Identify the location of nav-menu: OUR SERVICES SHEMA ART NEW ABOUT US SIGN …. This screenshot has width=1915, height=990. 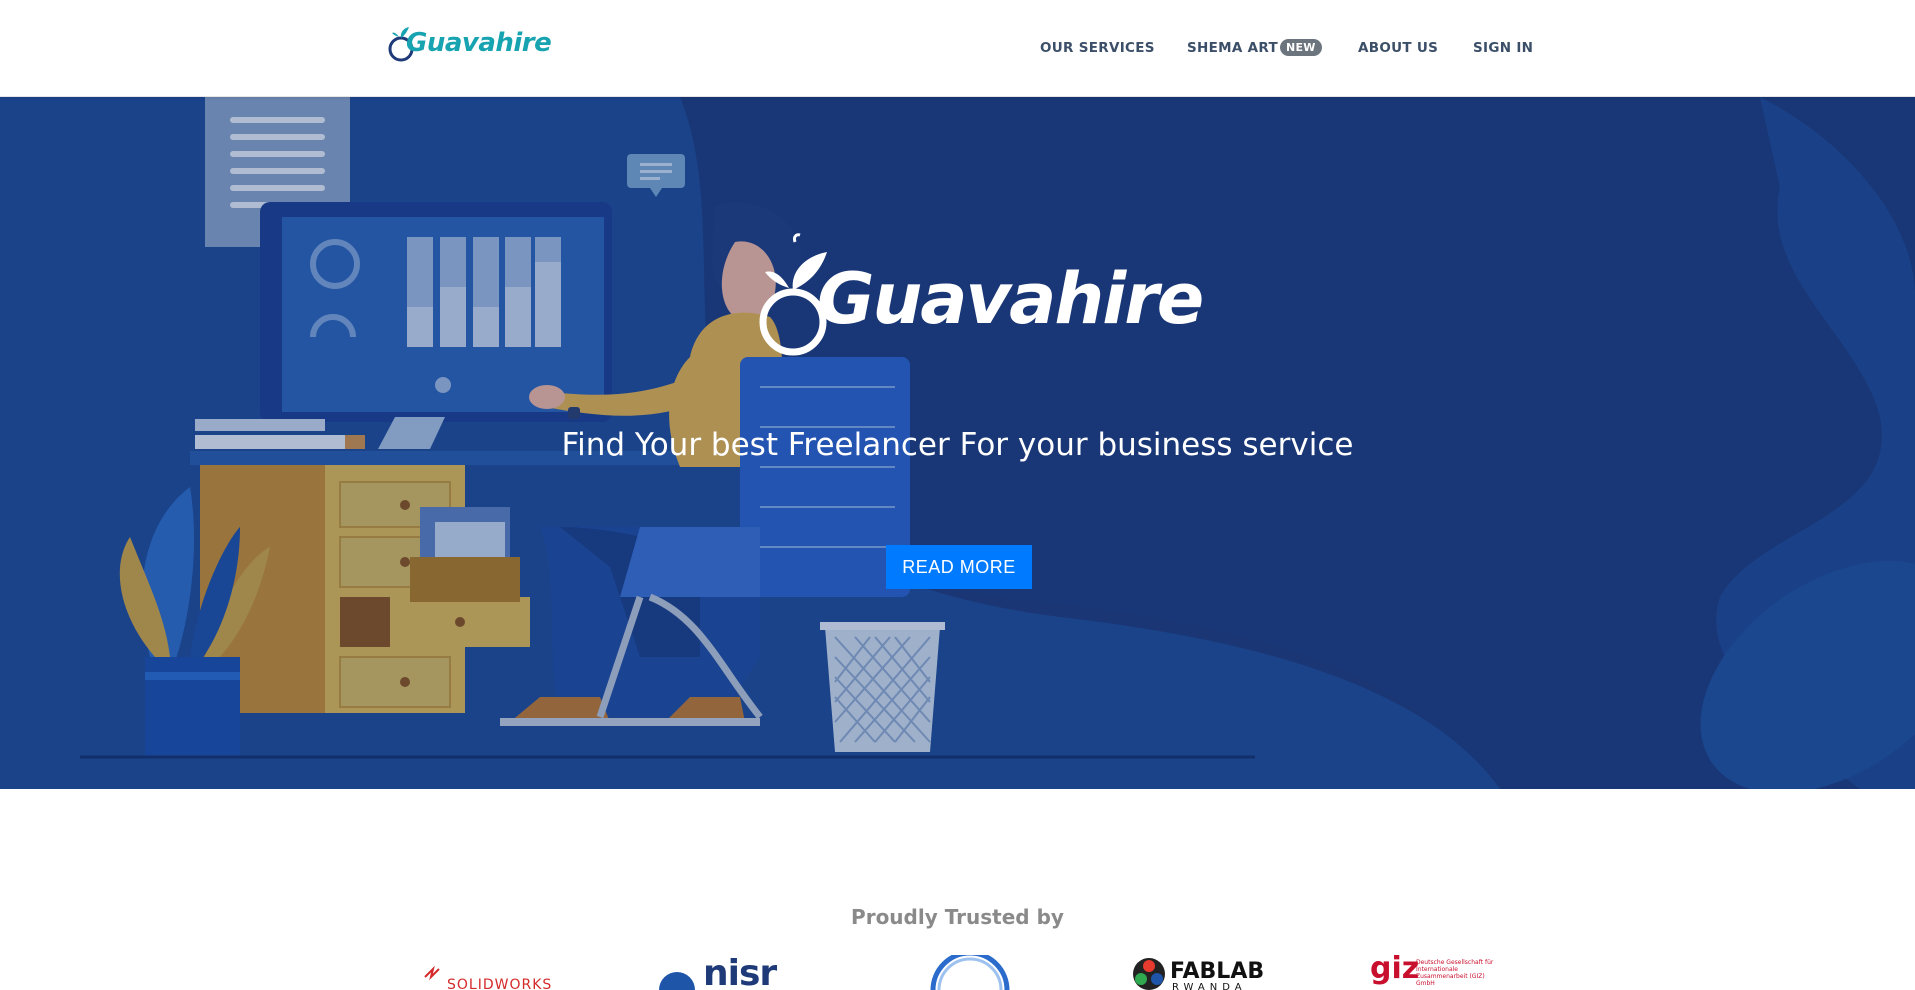
(957, 49).